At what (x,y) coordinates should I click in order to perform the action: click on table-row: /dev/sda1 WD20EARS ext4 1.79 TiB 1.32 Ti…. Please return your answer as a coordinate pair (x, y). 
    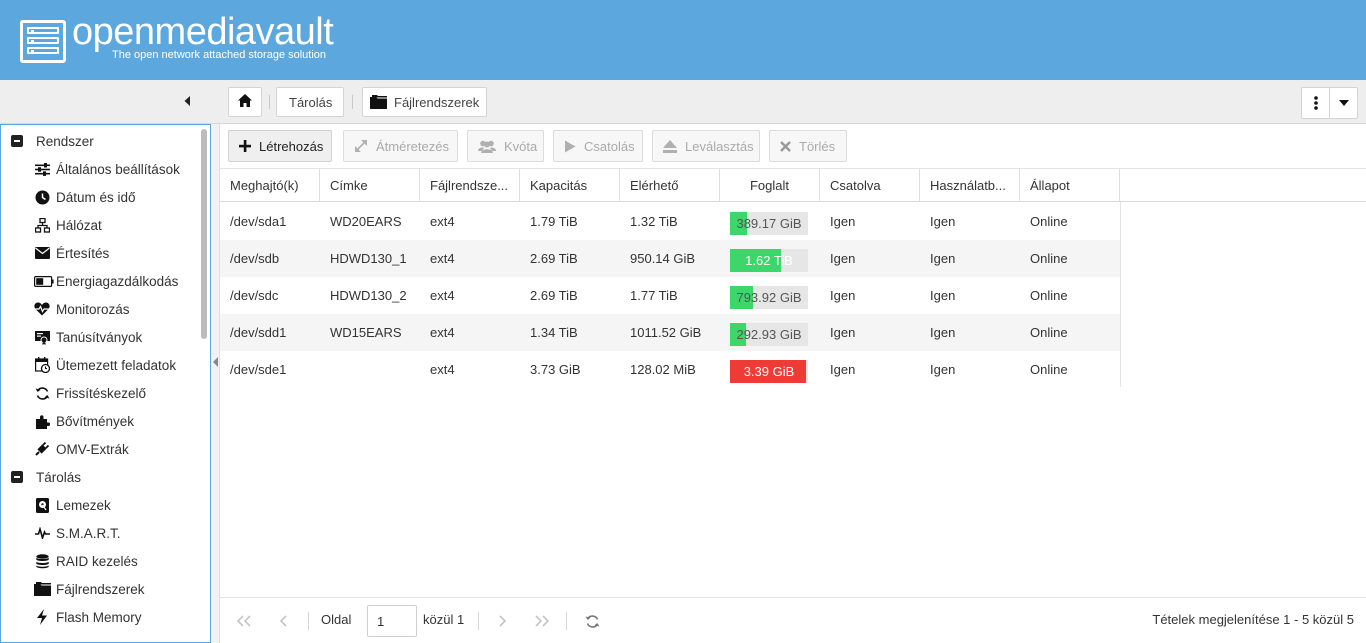
    Looking at the image, I should click on (670, 221).